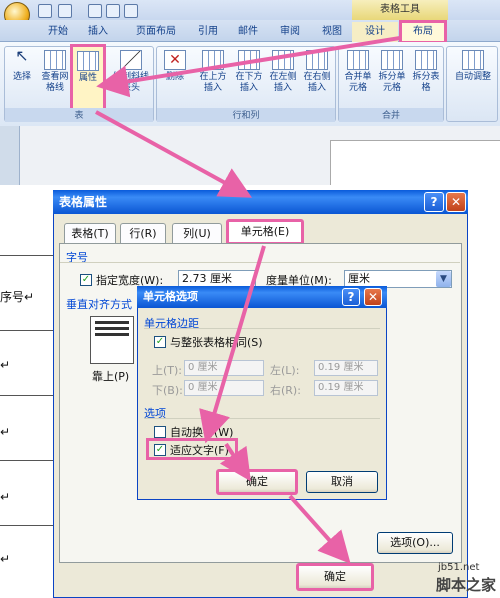  I want to click on watermark-name: 脚本之家, so click(466, 585).